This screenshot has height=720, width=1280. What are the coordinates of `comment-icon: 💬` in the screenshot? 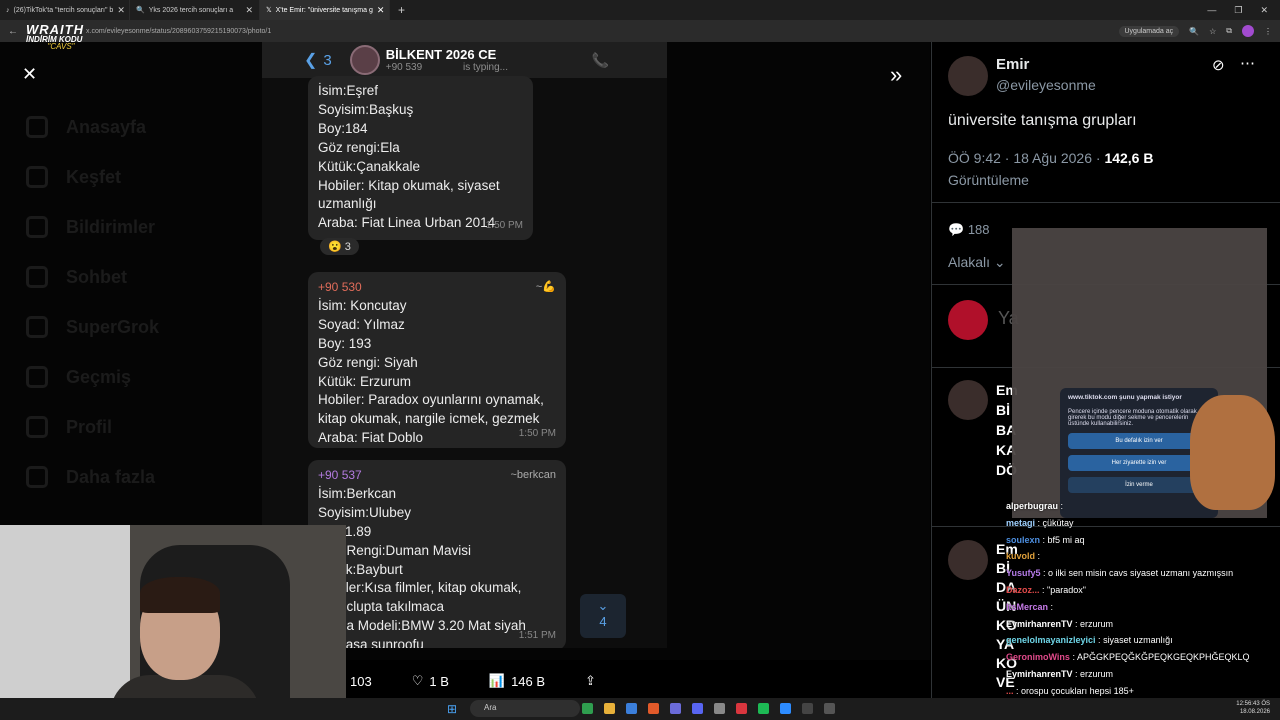 It's located at (956, 229).